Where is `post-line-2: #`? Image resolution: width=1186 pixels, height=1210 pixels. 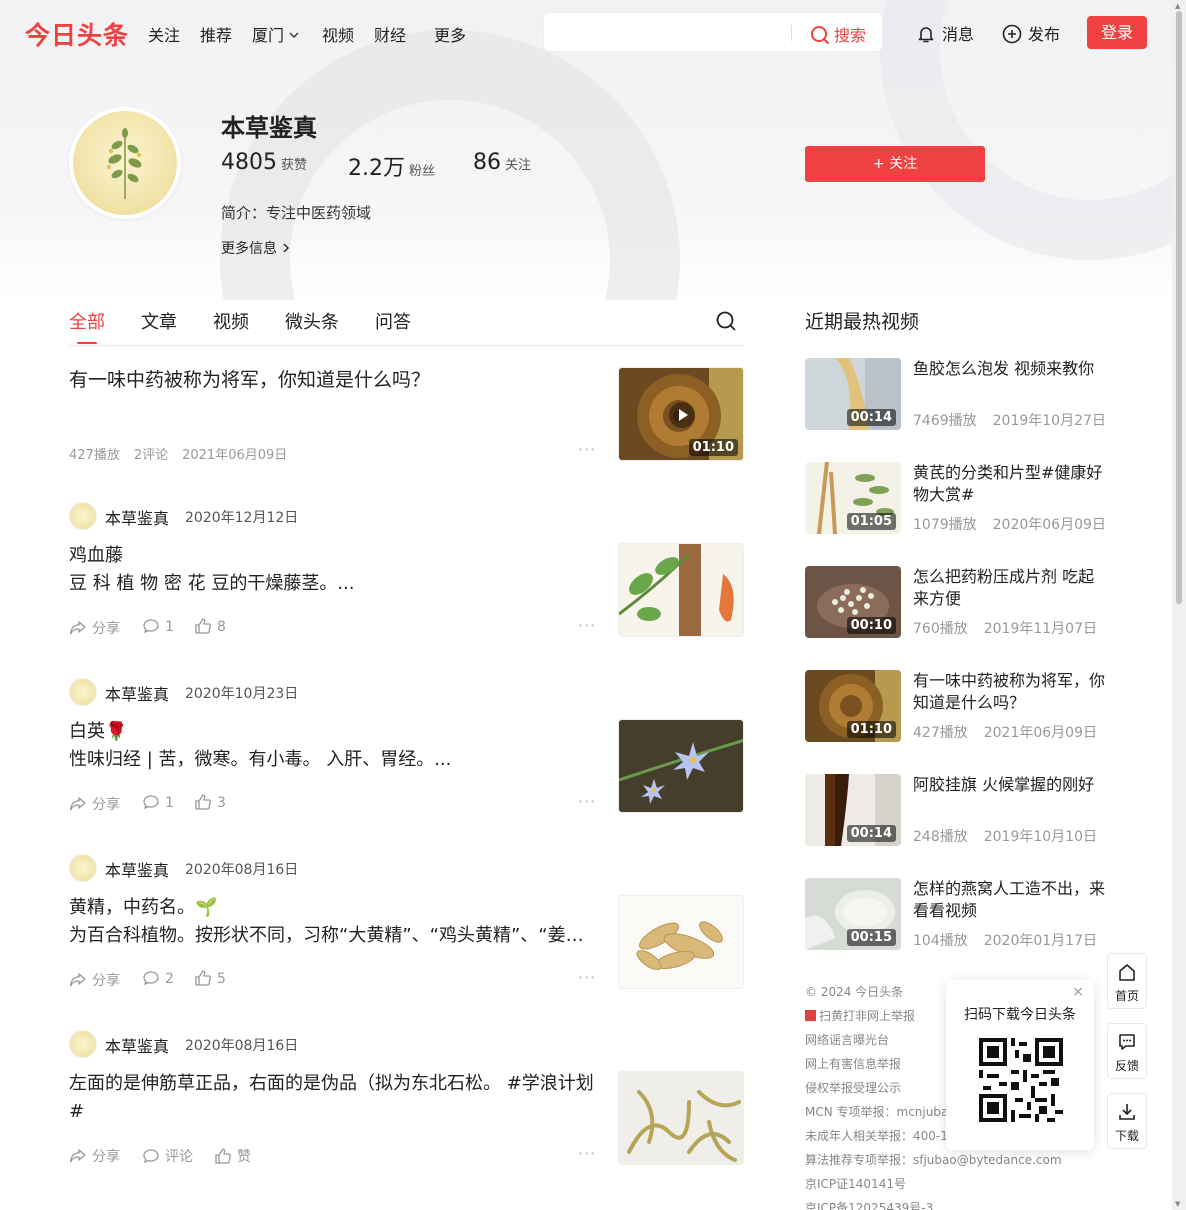
post-line-2: # is located at coordinates (334, 1112).